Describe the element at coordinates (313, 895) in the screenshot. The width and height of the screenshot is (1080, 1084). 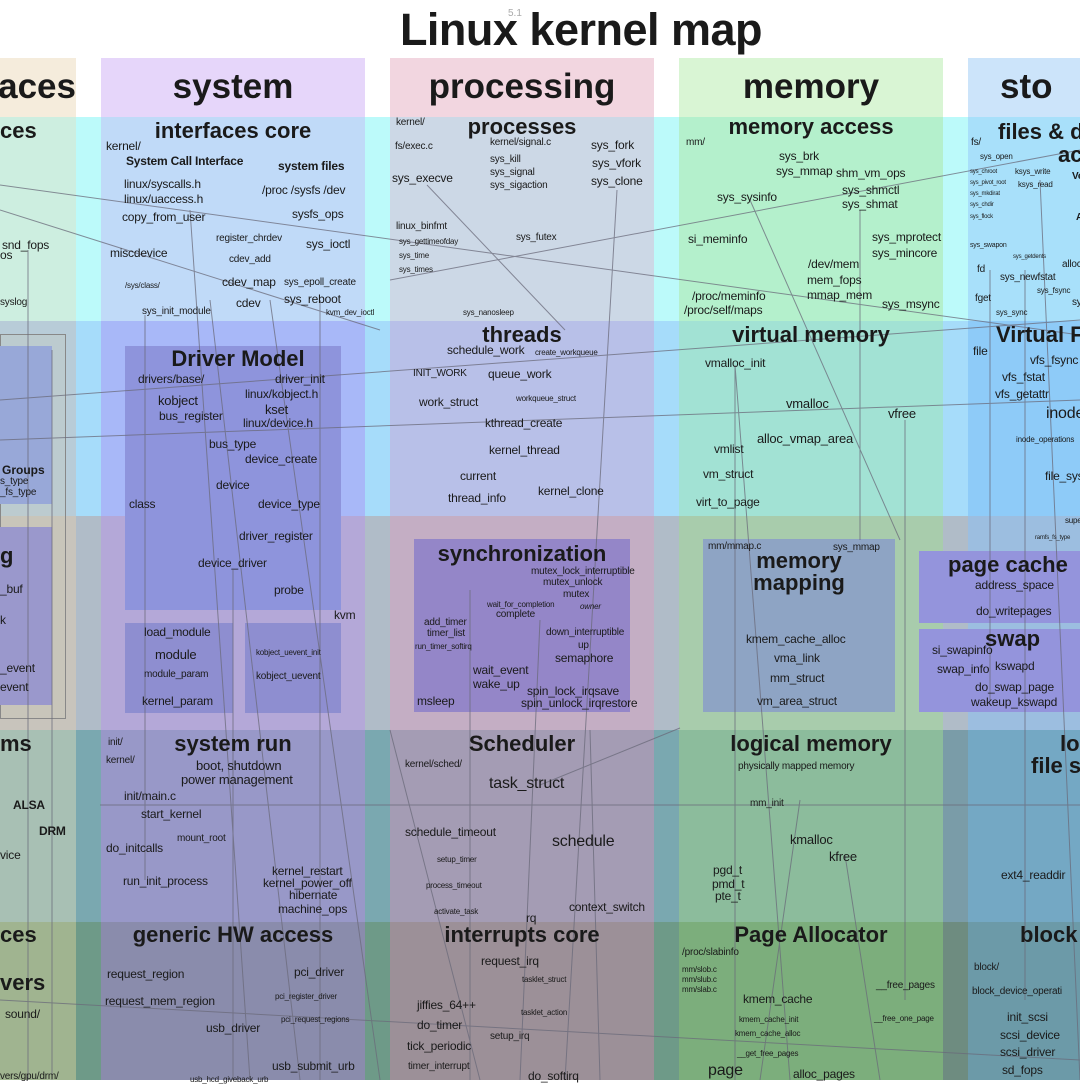
I see `node: hibernate` at that location.